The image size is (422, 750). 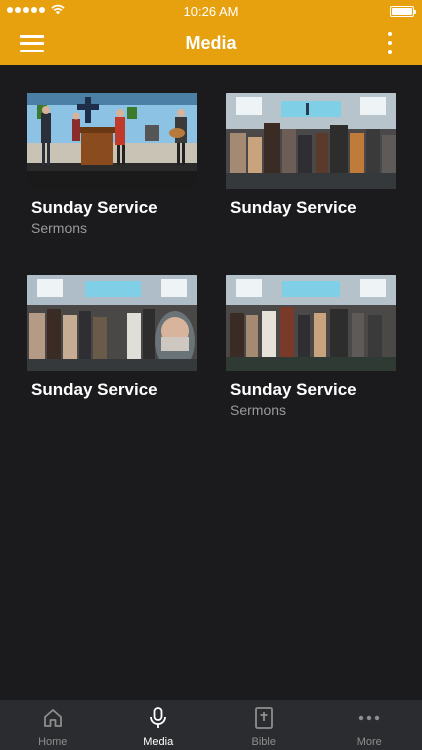 I want to click on tab-bible: Bible, so click(x=264, y=725).